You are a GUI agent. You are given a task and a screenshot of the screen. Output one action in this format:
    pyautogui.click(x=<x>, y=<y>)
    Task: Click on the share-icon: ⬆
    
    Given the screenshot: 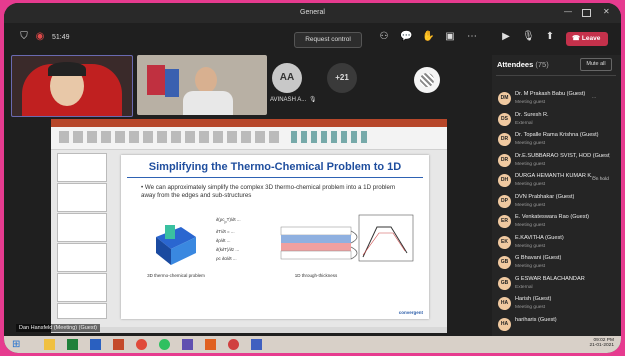 What is the action you would take?
    pyautogui.click(x=550, y=37)
    